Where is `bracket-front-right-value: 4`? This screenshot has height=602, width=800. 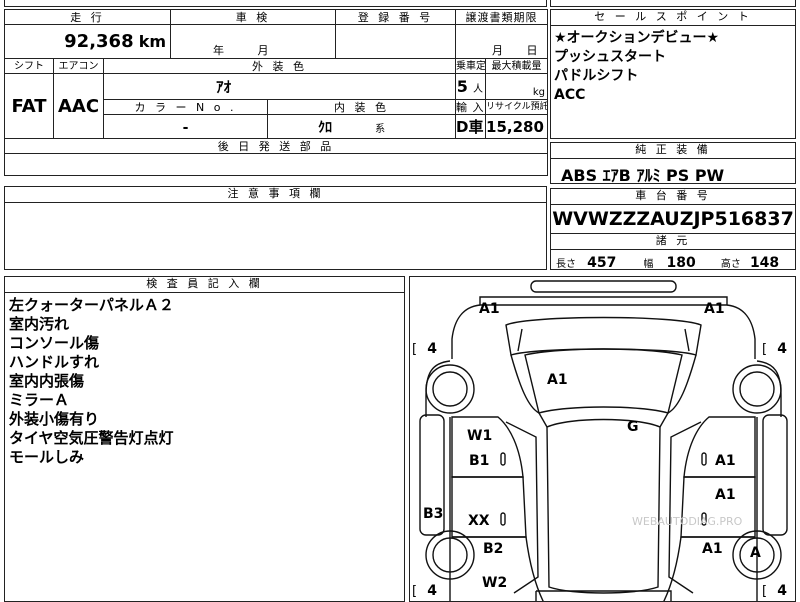 bracket-front-right-value: 4 is located at coordinates (782, 349).